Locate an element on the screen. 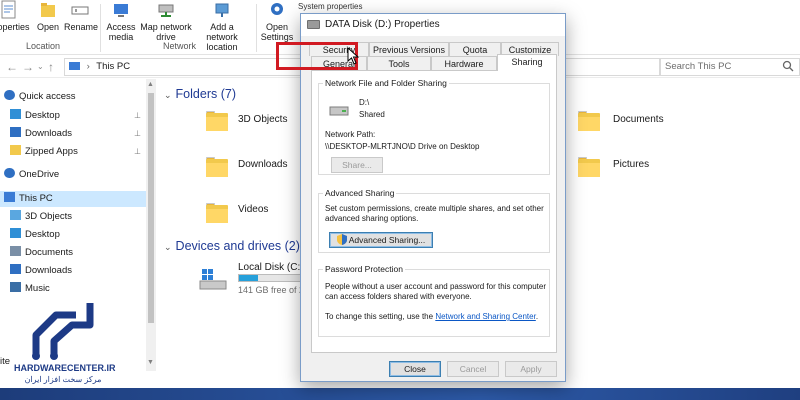 This screenshot has height=400, width=800. ribbon-group-location: Location is located at coordinates (43, 46).